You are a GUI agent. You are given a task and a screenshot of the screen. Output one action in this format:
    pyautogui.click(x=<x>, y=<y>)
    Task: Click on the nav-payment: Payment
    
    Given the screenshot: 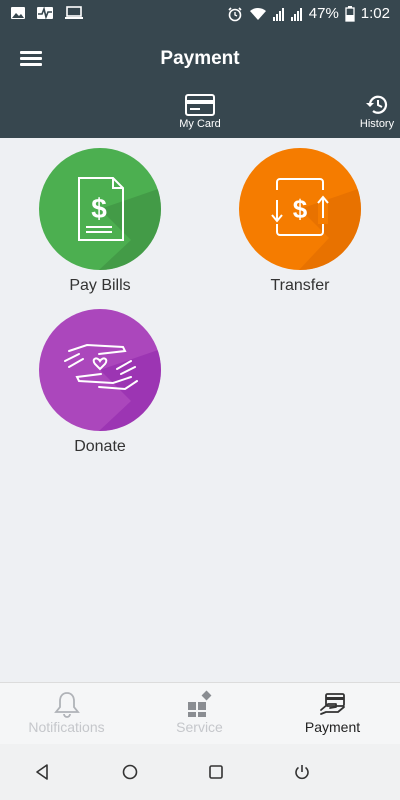 What is the action you would take?
    pyautogui.click(x=332, y=714)
    